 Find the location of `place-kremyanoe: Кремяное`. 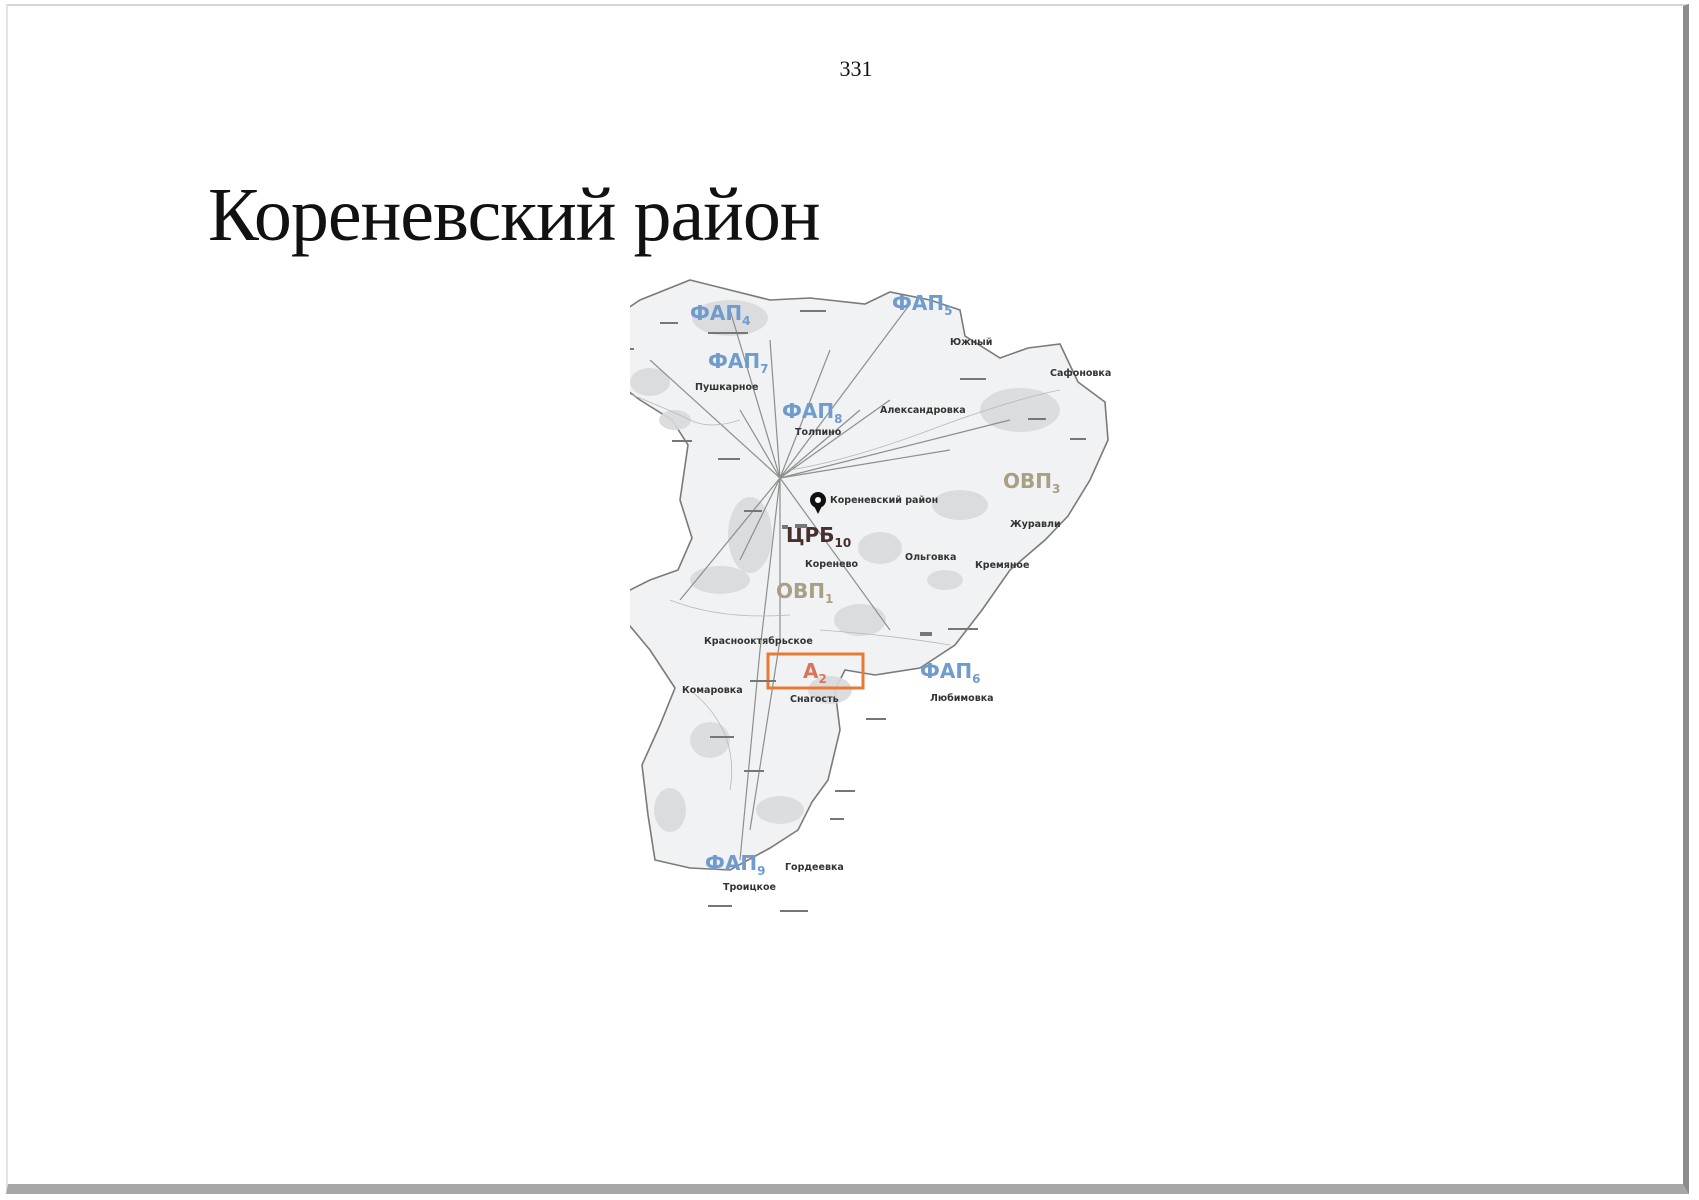

place-kremyanoe: Кремяное is located at coordinates (1002, 565).